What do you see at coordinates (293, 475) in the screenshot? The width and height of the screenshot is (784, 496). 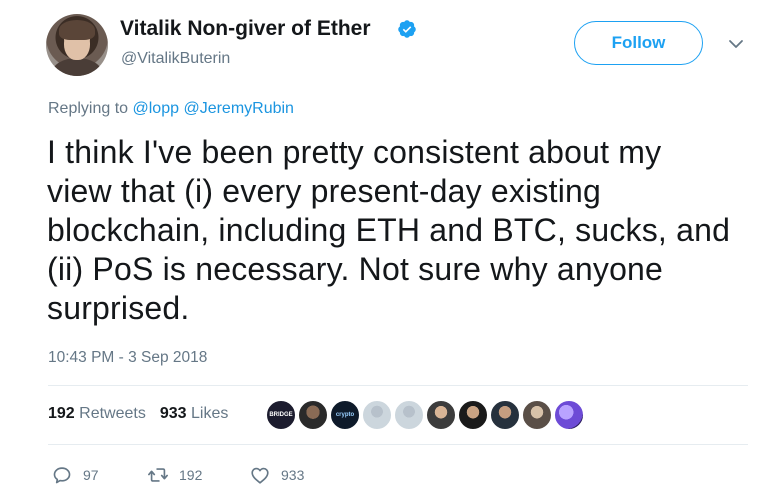 I see `like-count: 933` at bounding box center [293, 475].